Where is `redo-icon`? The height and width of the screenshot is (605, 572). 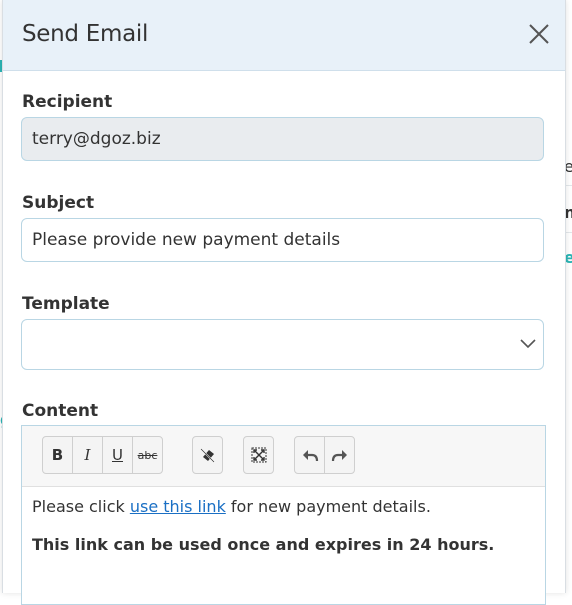
redo-icon is located at coordinates (339, 456).